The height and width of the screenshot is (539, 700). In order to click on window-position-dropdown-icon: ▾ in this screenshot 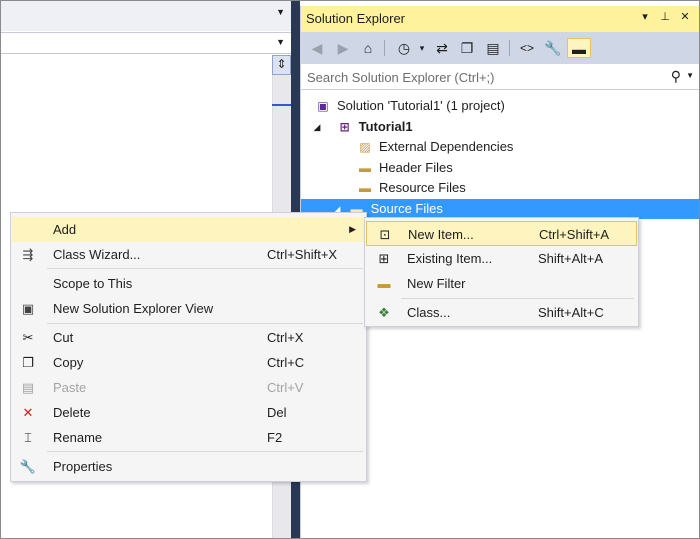, I will do `click(645, 16)`.